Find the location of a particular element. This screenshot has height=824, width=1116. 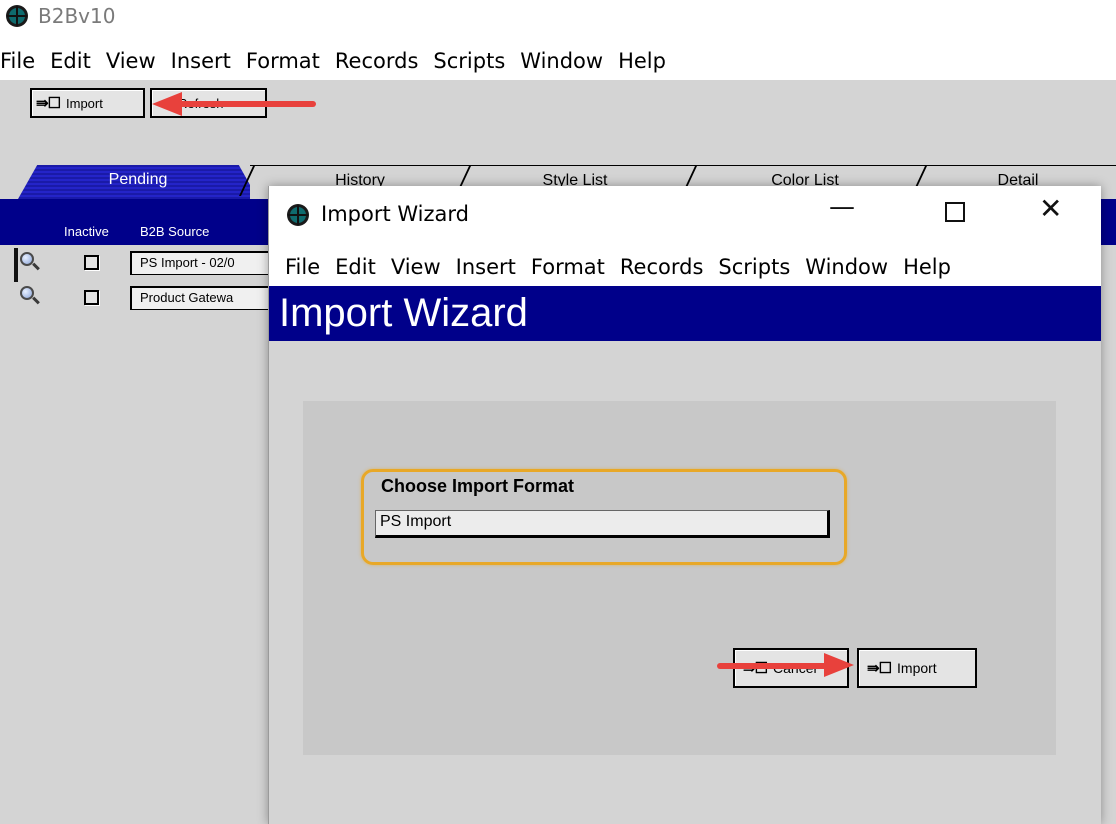

wizard-import-button: ⇛☐ Import is located at coordinates (917, 668).